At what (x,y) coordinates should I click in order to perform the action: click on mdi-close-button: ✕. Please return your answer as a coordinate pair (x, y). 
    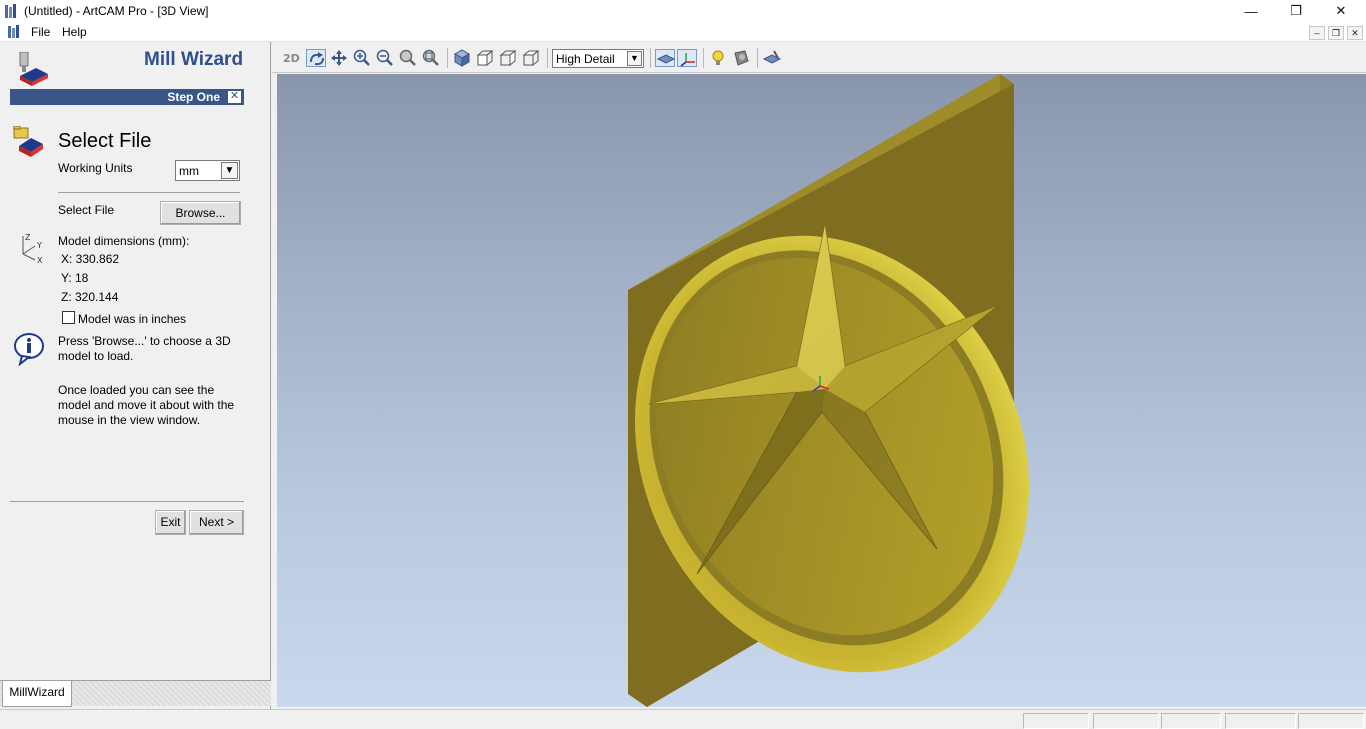
    Looking at the image, I should click on (1355, 33).